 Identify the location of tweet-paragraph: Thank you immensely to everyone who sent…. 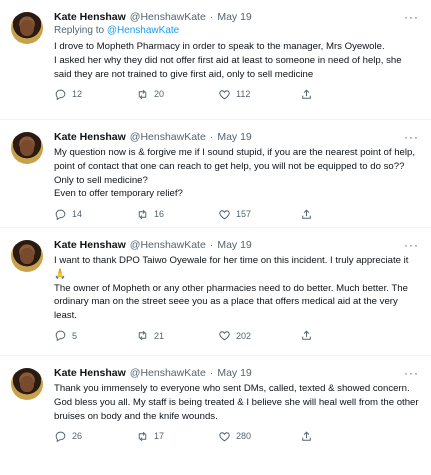
(236, 402).